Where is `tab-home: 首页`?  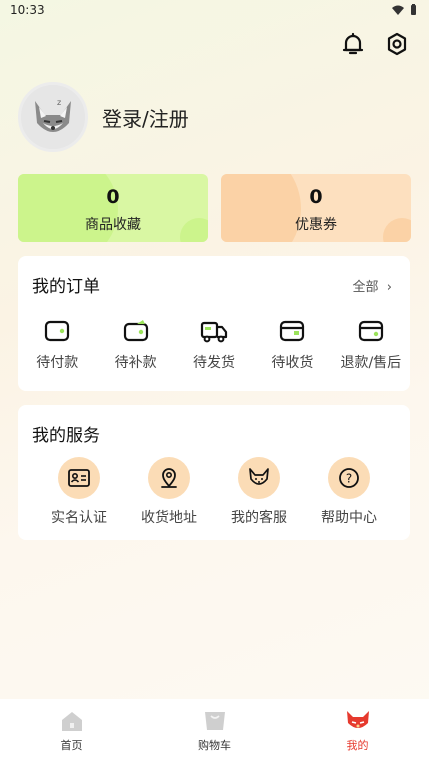
tab-home: 首页 is located at coordinates (71, 731).